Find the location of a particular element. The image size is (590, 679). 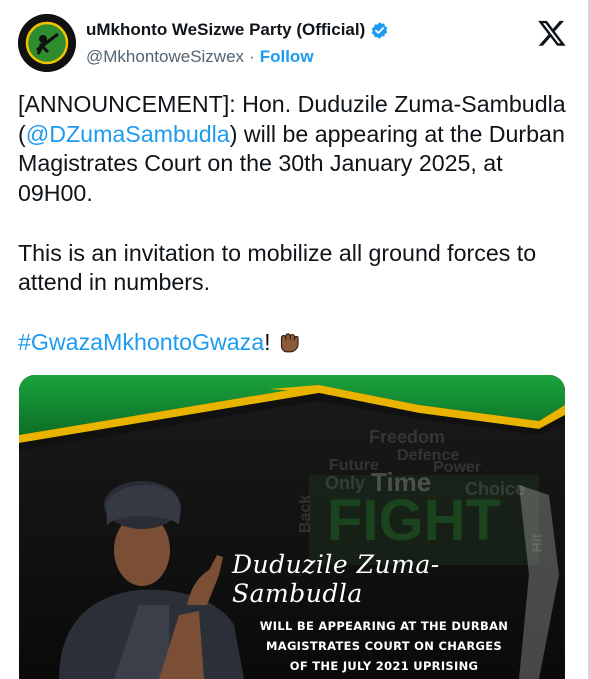

poster-name: Duduzile Zuma-Sambudla is located at coordinates (336, 579).